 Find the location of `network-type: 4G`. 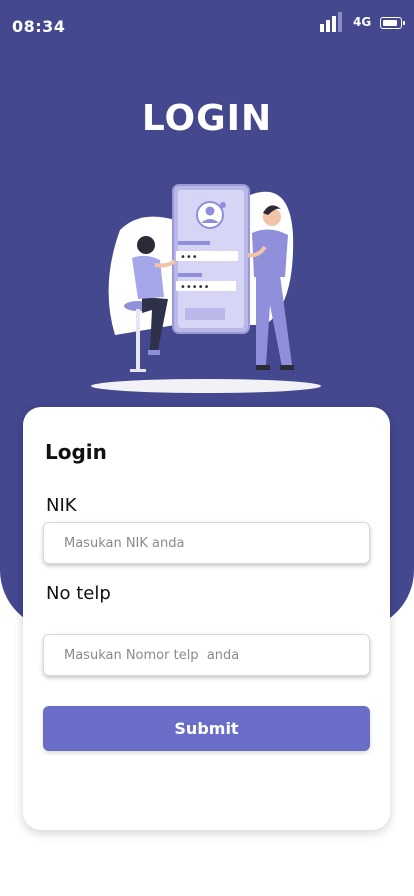

network-type: 4G is located at coordinates (362, 22).